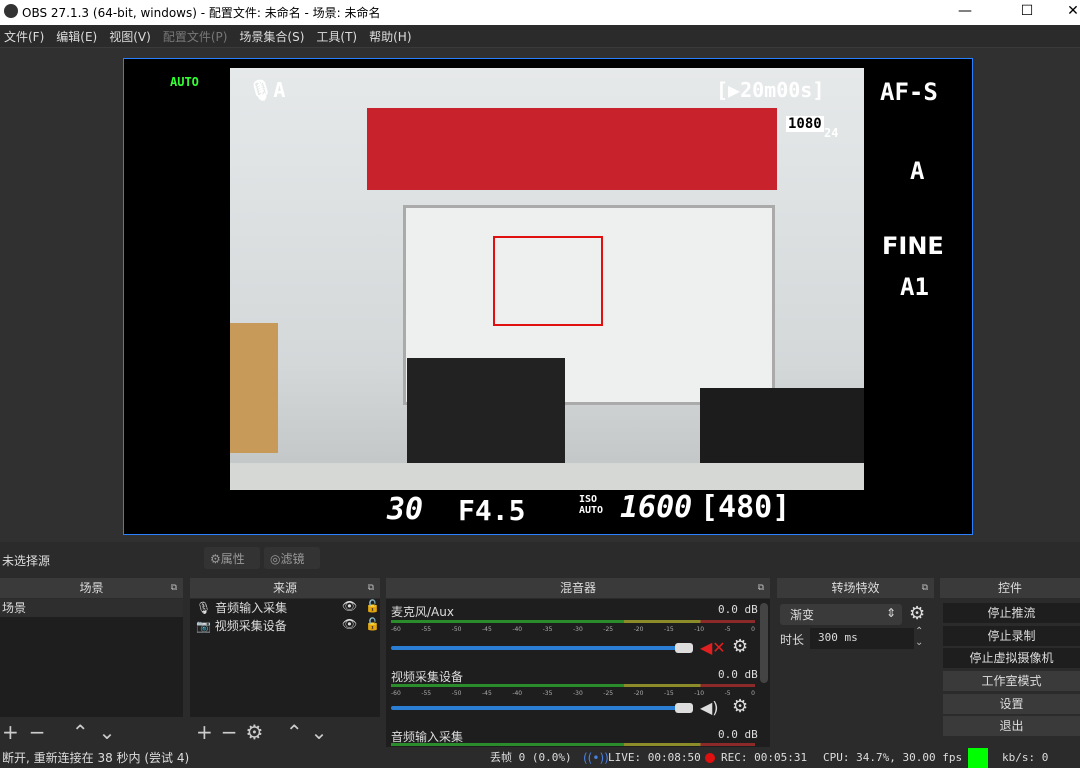  Describe the element at coordinates (919, 637) in the screenshot. I see `duration-stepper: ⌃ ⌄` at that location.